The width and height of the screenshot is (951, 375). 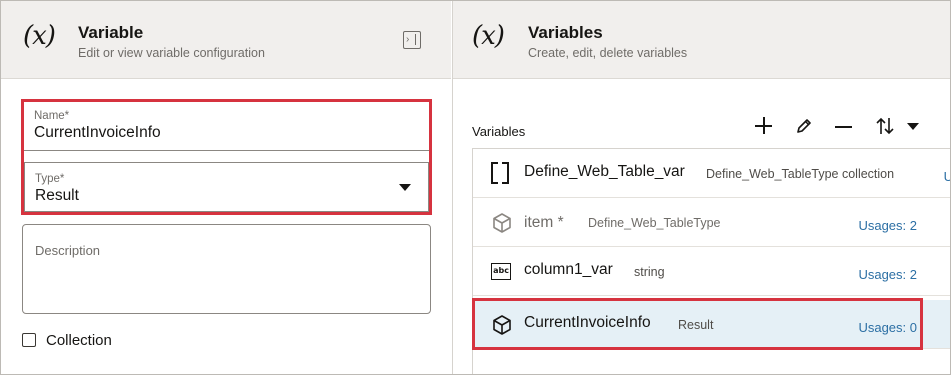 I want to click on list-item: item * Define_Web_TableType Usages: 2, so click(x=711, y=222).